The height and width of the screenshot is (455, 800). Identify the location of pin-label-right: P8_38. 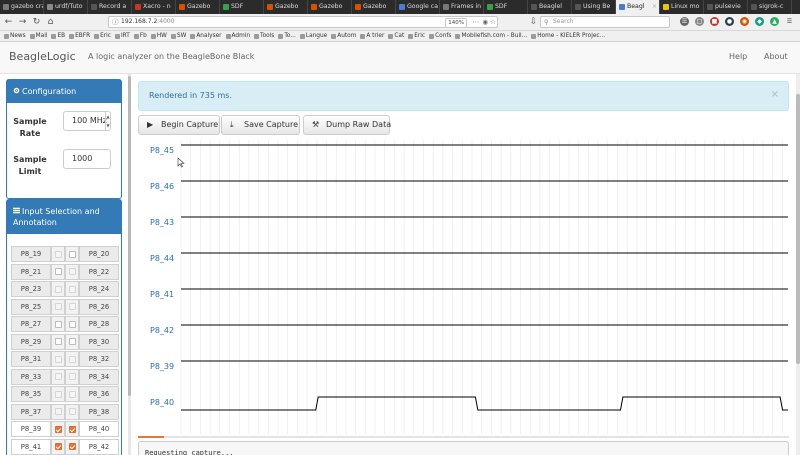
(99, 411).